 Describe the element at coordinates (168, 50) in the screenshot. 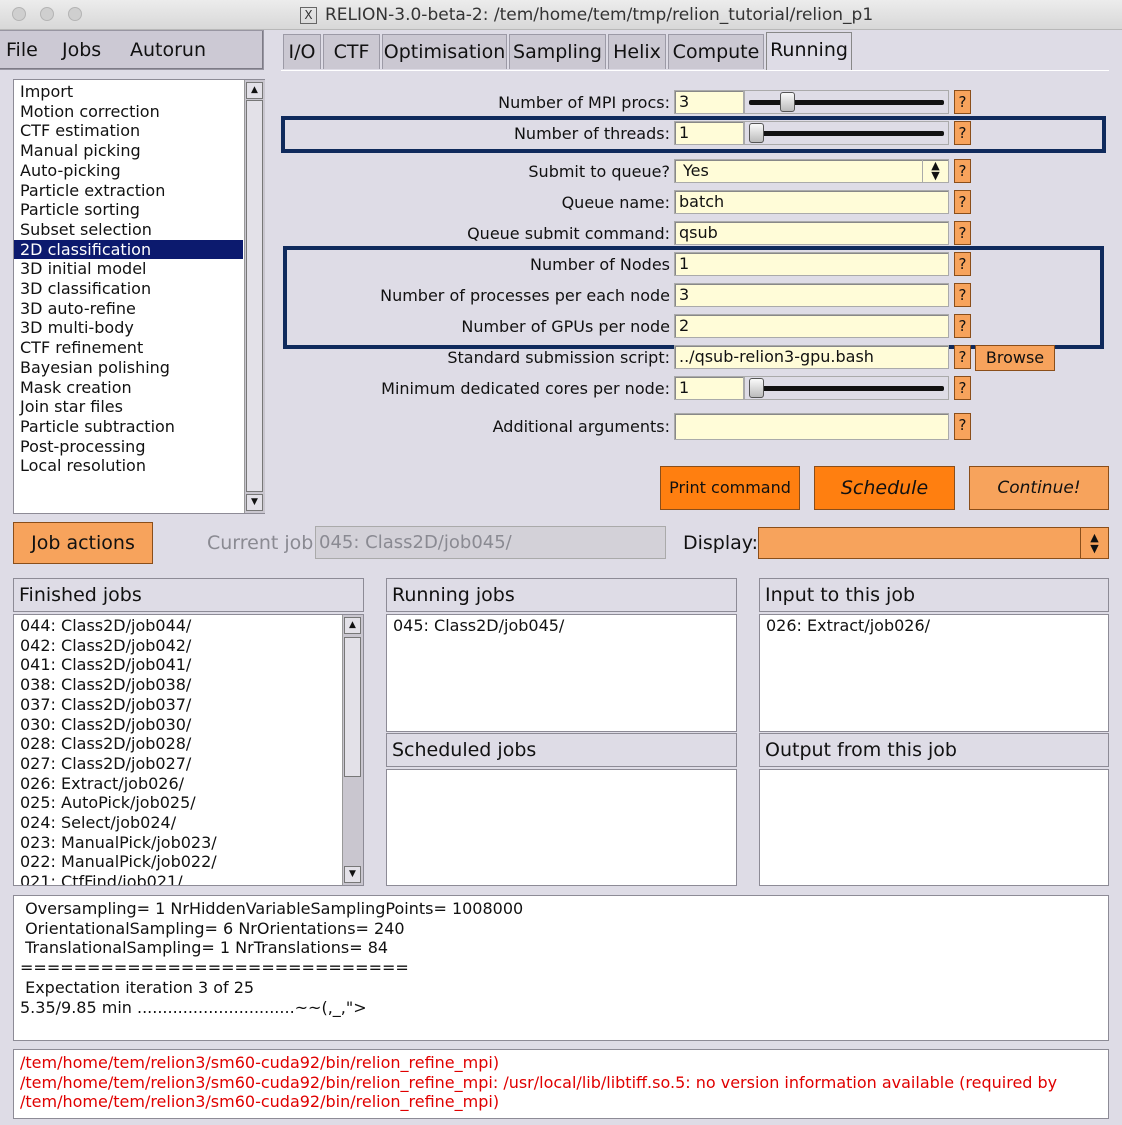

I see `menu-autorun: Autorun` at that location.